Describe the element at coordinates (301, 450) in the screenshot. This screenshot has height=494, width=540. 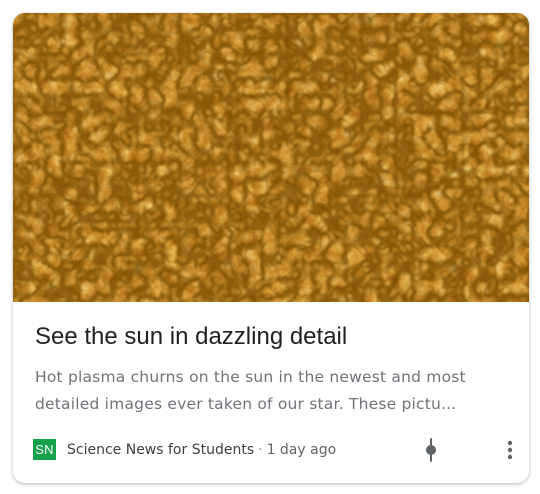
I see `publish-time: 1 day ago` at that location.